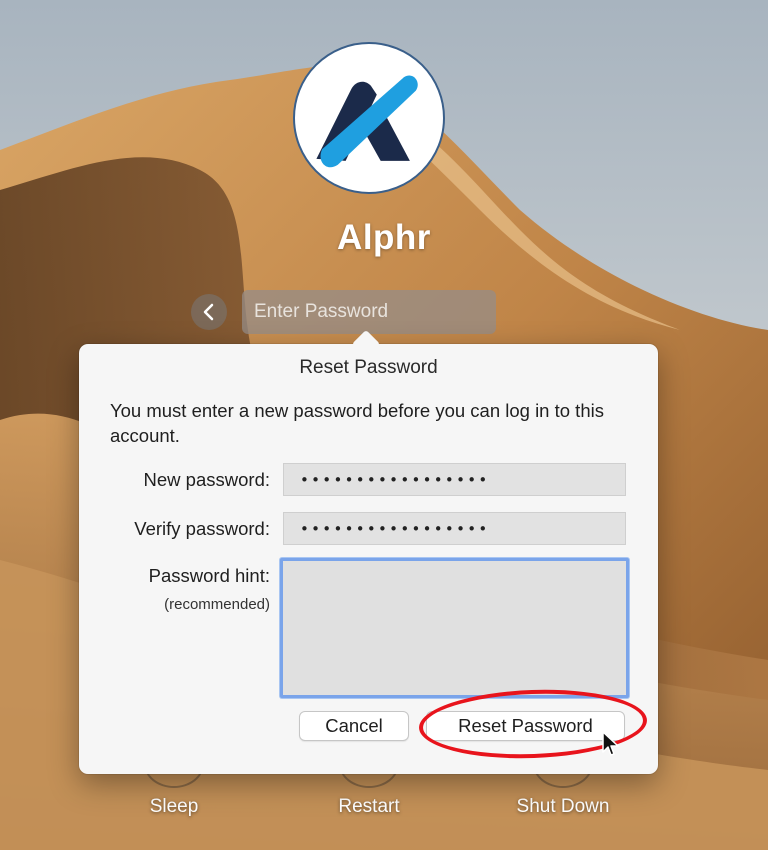  What do you see at coordinates (563, 807) in the screenshot?
I see `shutdown-button: Shut Down` at bounding box center [563, 807].